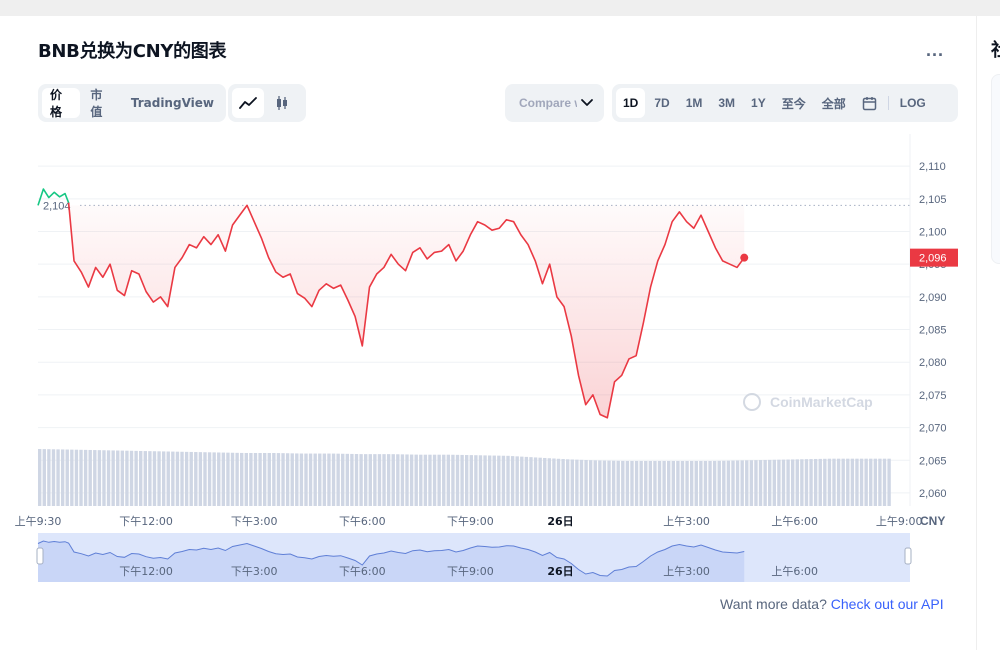 The width and height of the screenshot is (1000, 650). What do you see at coordinates (933, 233) in the screenshot?
I see `y-tick-label: 2,100` at bounding box center [933, 233].